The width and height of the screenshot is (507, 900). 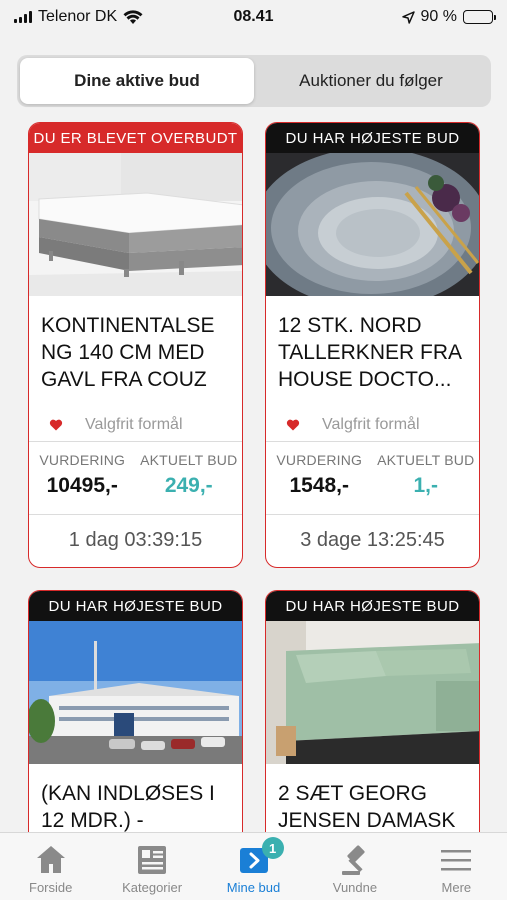 I want to click on tab-mere: Mere, so click(x=456, y=866).